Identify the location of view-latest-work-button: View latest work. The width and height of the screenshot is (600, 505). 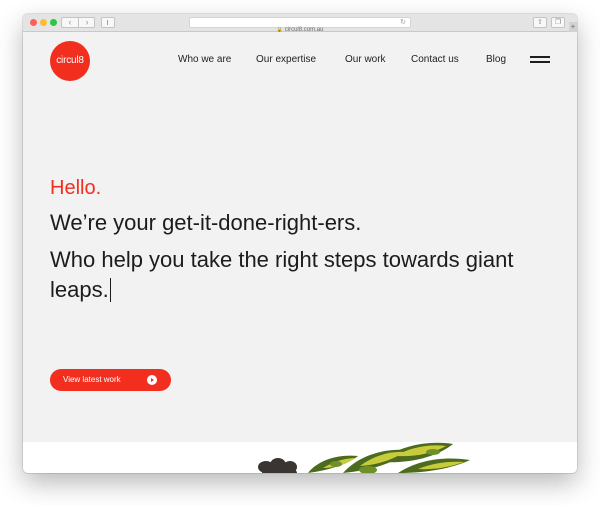
(110, 380).